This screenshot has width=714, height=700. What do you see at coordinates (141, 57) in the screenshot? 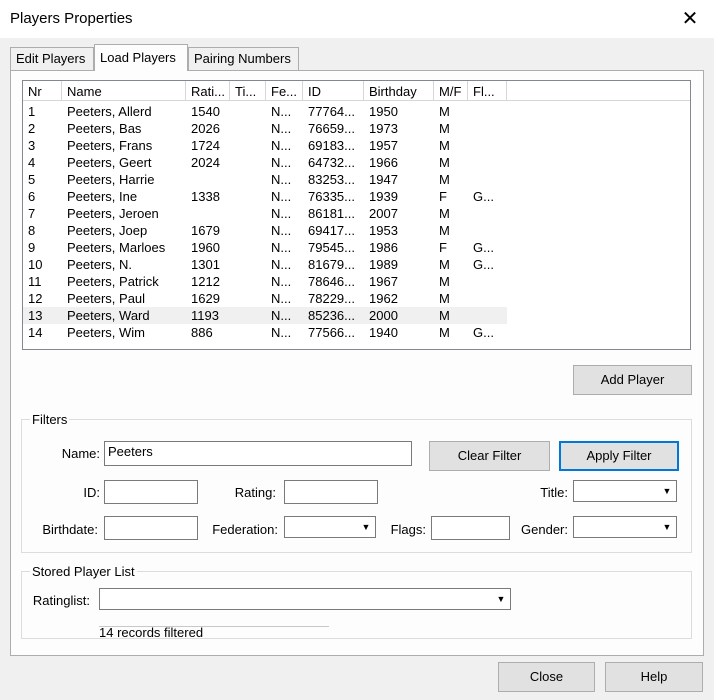
I see `tab-load-players: Load Players` at bounding box center [141, 57].